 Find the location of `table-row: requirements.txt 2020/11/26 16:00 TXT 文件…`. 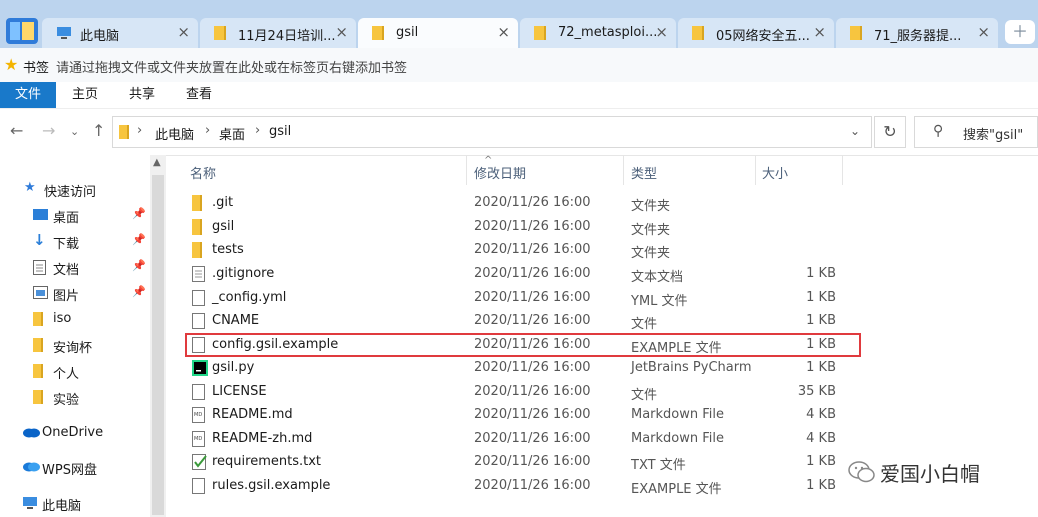

table-row: requirements.txt 2020/11/26 16:00 TXT 文件… is located at coordinates (516, 462).